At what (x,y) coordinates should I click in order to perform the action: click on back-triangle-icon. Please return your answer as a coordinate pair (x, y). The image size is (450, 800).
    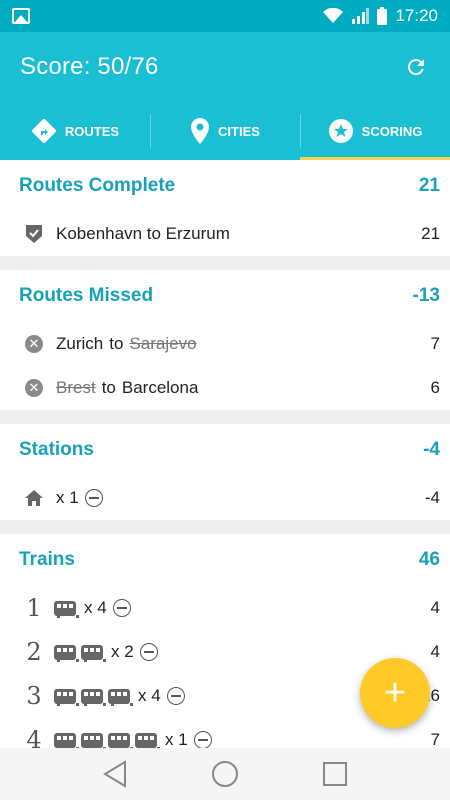
    Looking at the image, I should click on (114, 774).